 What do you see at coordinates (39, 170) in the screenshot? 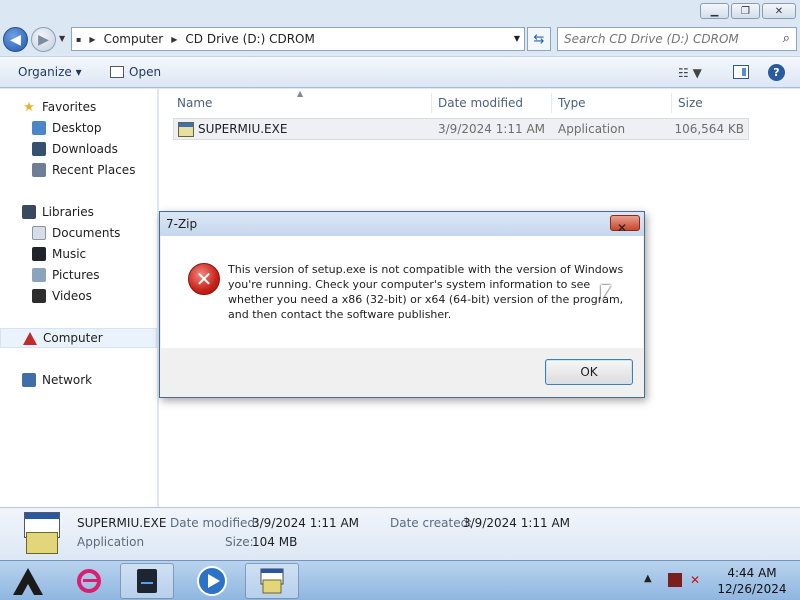
I see `recent-places-icon` at bounding box center [39, 170].